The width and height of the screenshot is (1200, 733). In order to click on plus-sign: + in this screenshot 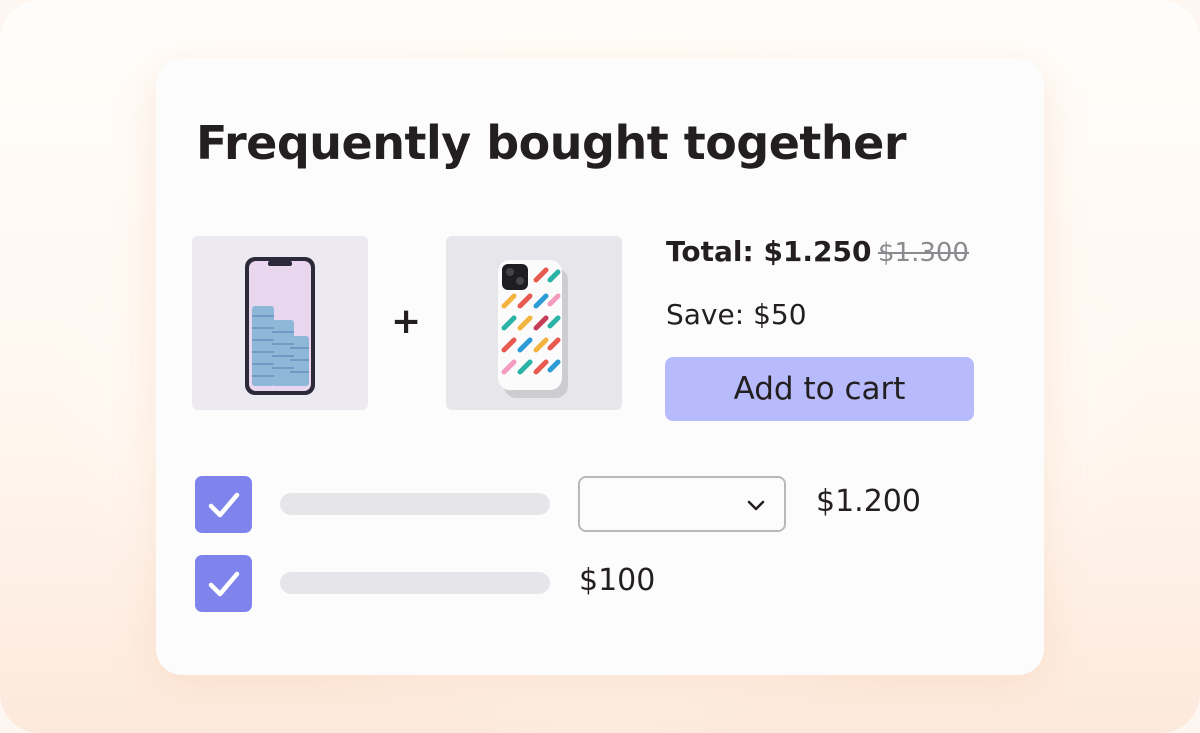, I will do `click(406, 321)`.